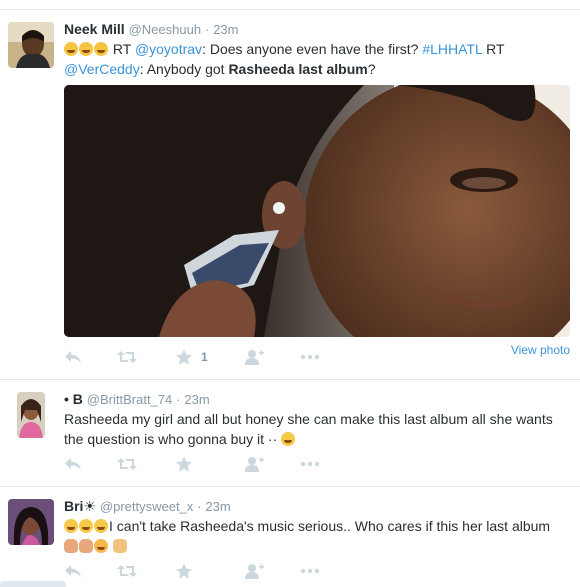 Image resolution: width=580 pixels, height=587 pixels. I want to click on mention-link: @VerCeddy, so click(102, 69).